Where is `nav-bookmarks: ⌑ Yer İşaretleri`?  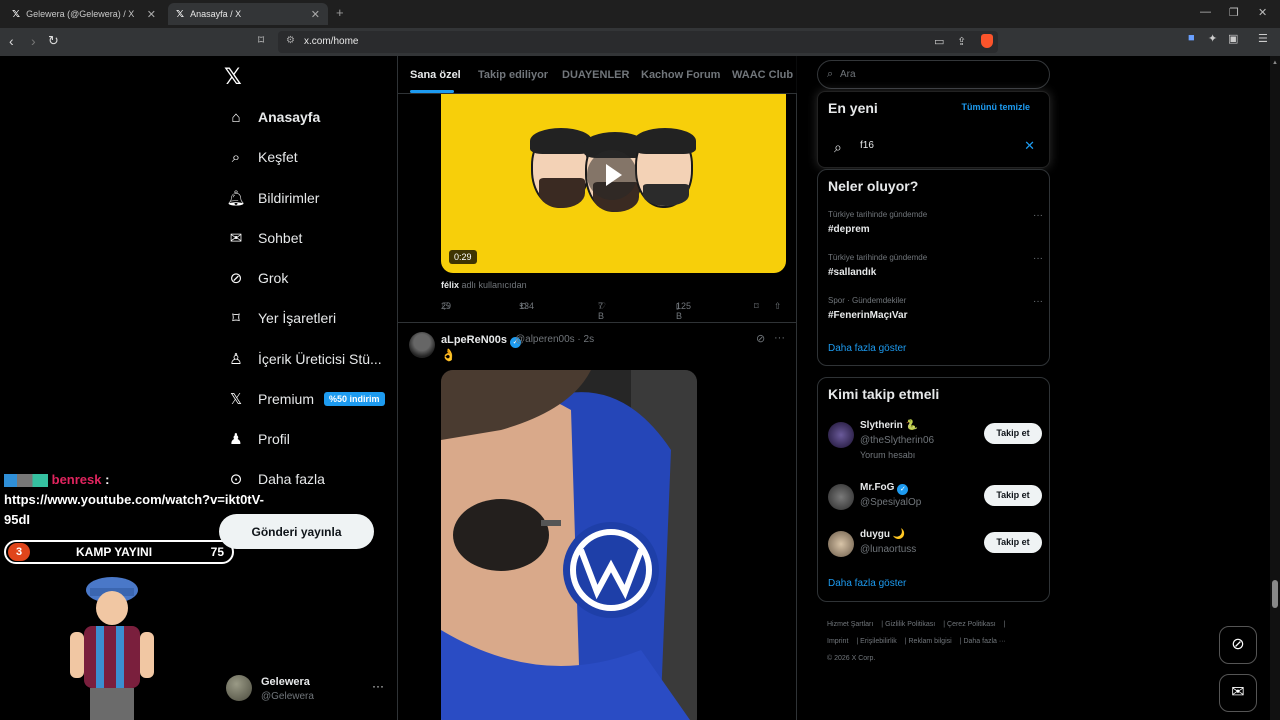
nav-bookmarks: ⌑ Yer İşaretleri is located at coordinates (281, 318).